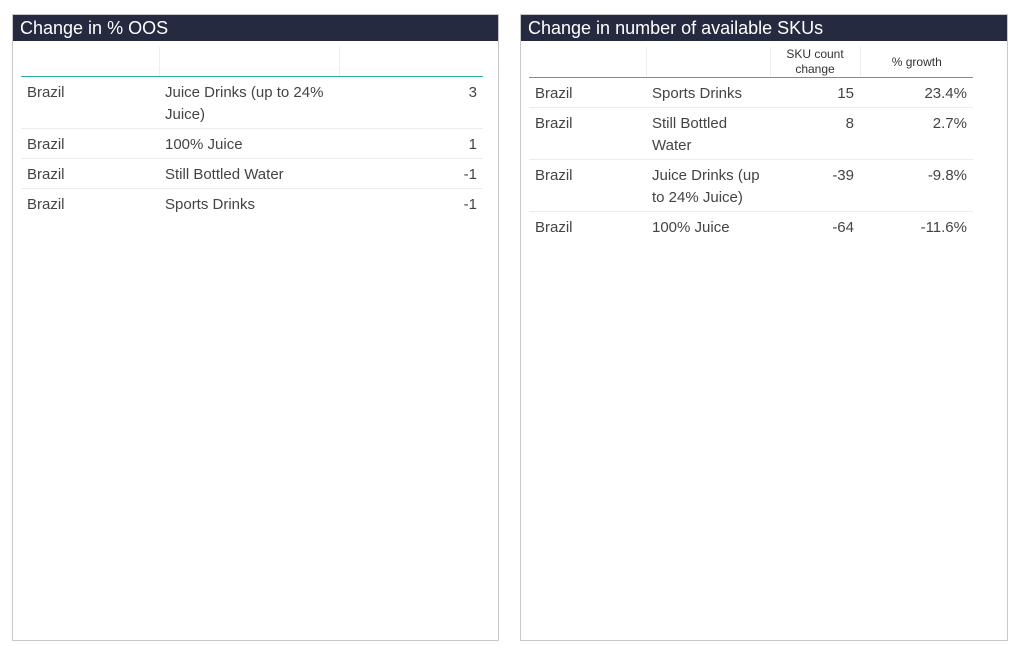 This screenshot has width=1024, height=659. Describe the element at coordinates (815, 92) in the screenshot. I see `sku-change-cell: 15` at that location.